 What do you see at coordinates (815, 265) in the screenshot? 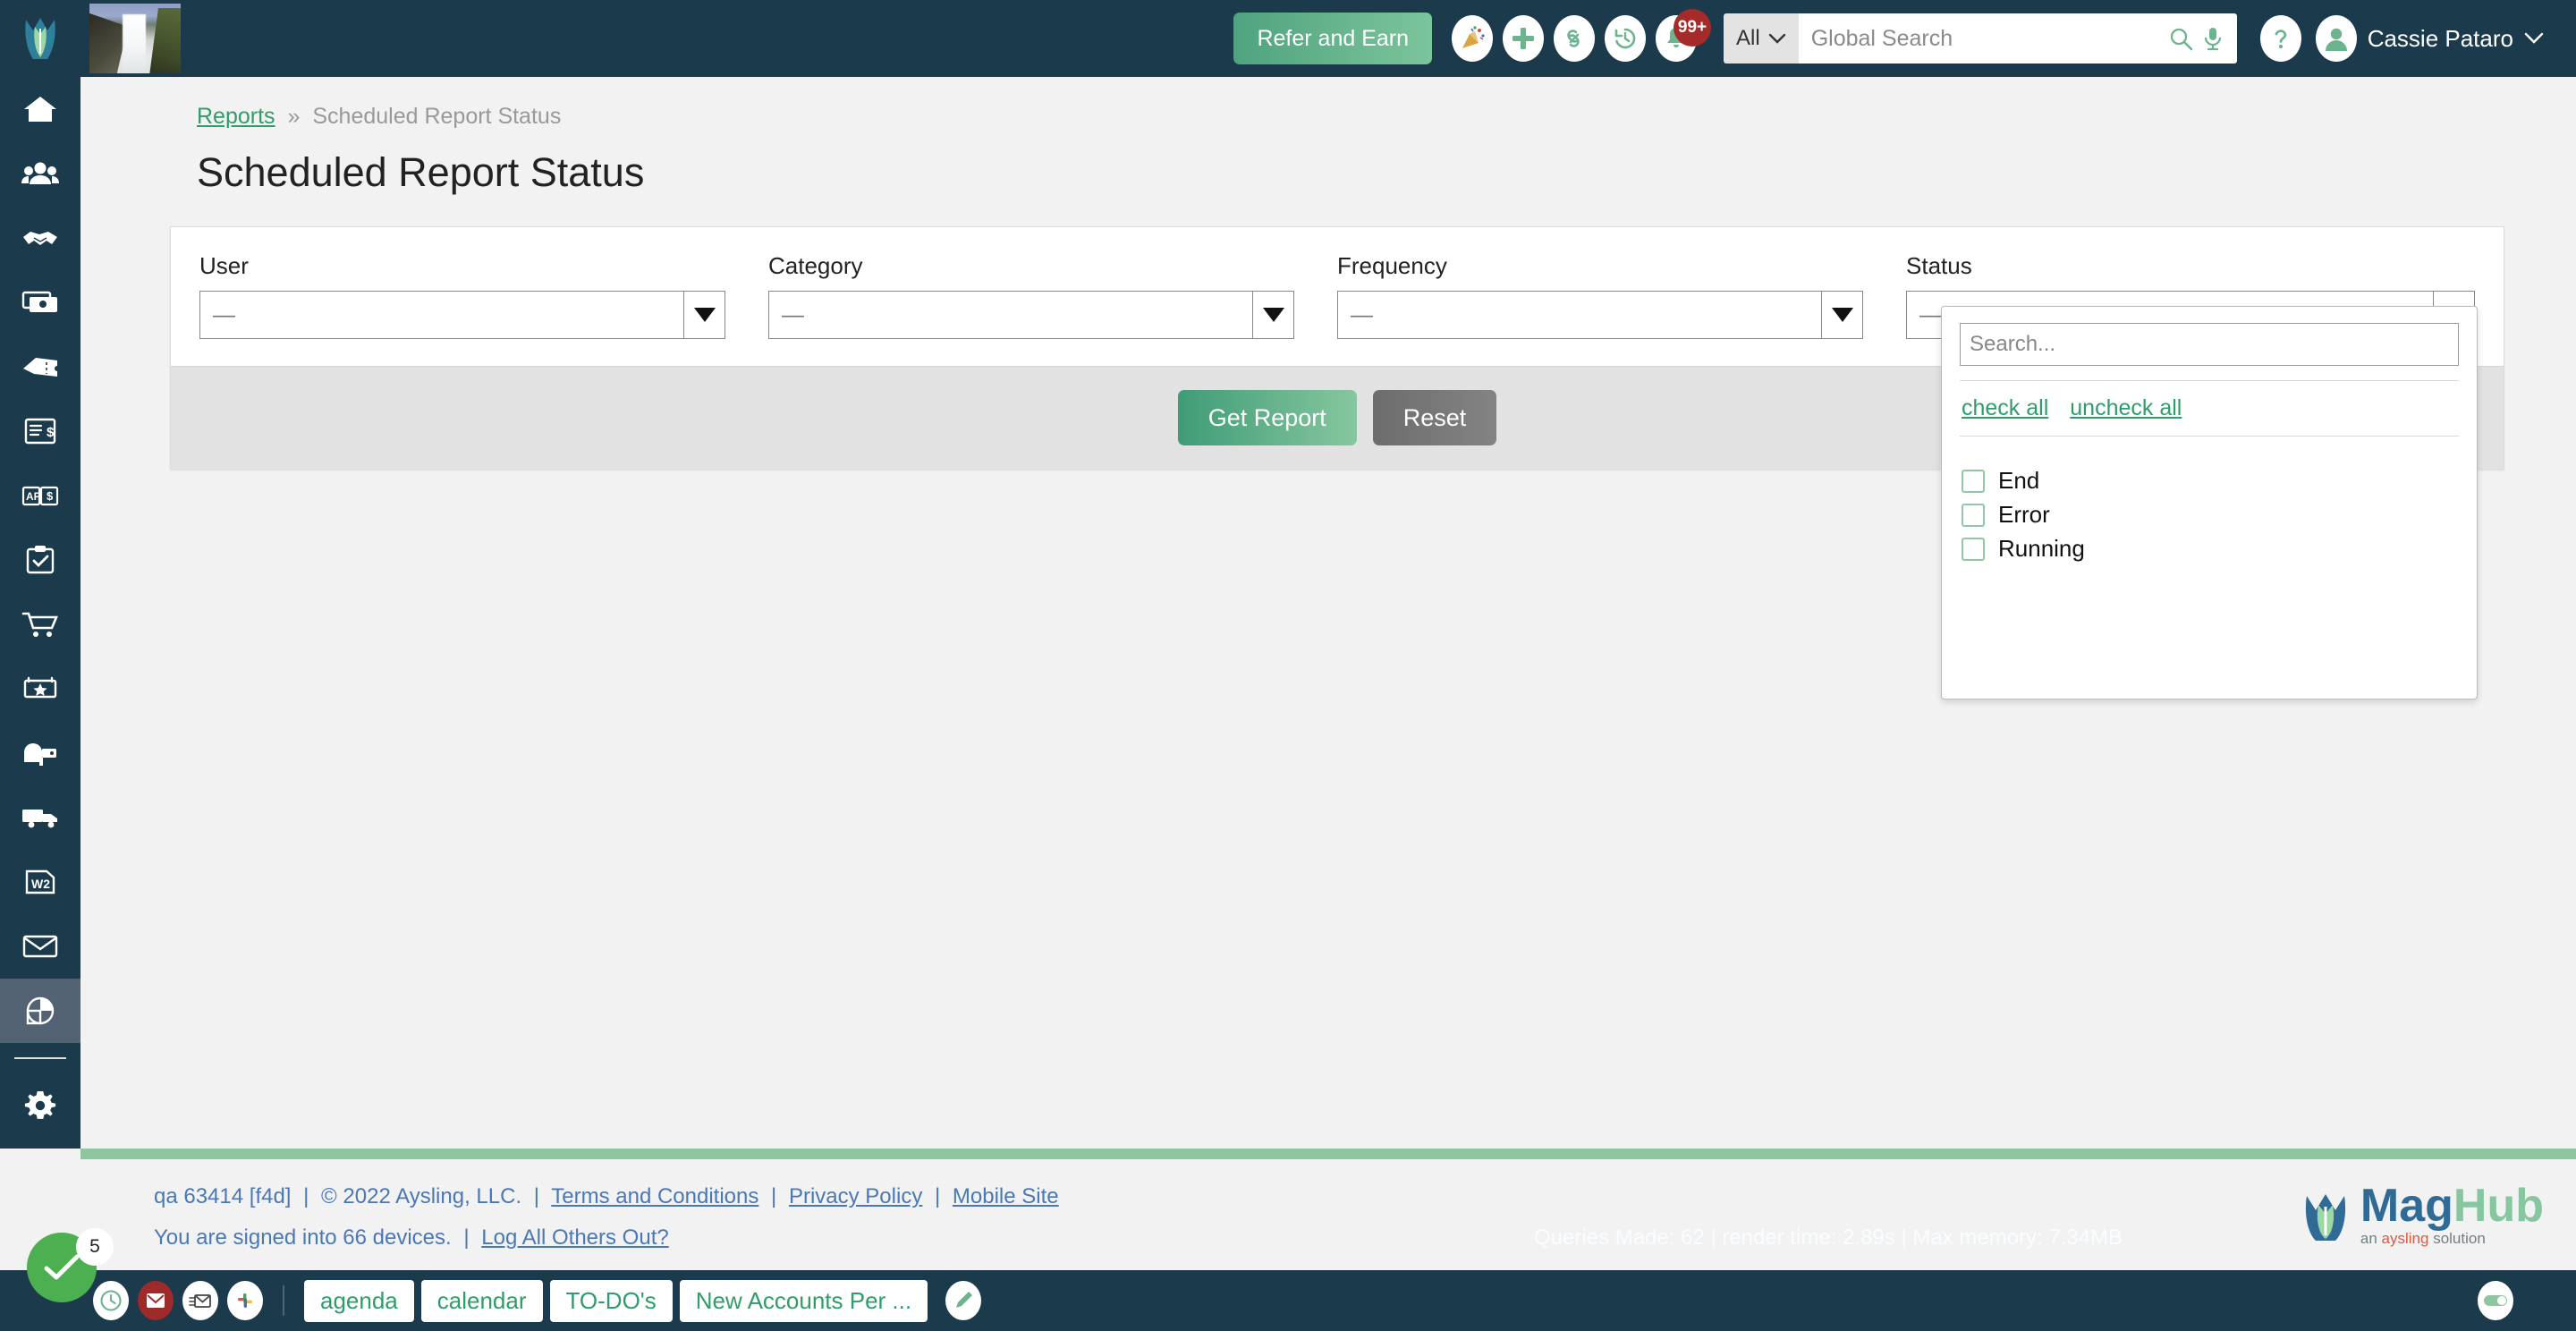
I see `filter-category-label: Category` at bounding box center [815, 265].